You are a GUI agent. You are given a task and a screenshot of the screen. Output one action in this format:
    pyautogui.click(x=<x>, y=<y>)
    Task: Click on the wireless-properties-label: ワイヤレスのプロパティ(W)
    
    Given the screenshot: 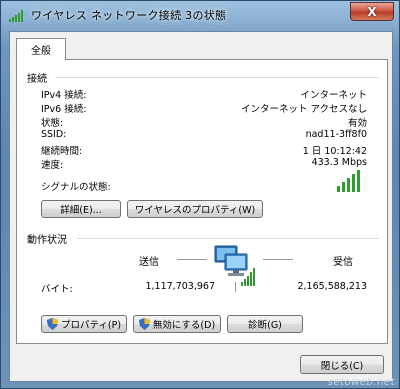 What is the action you would take?
    pyautogui.click(x=195, y=210)
    